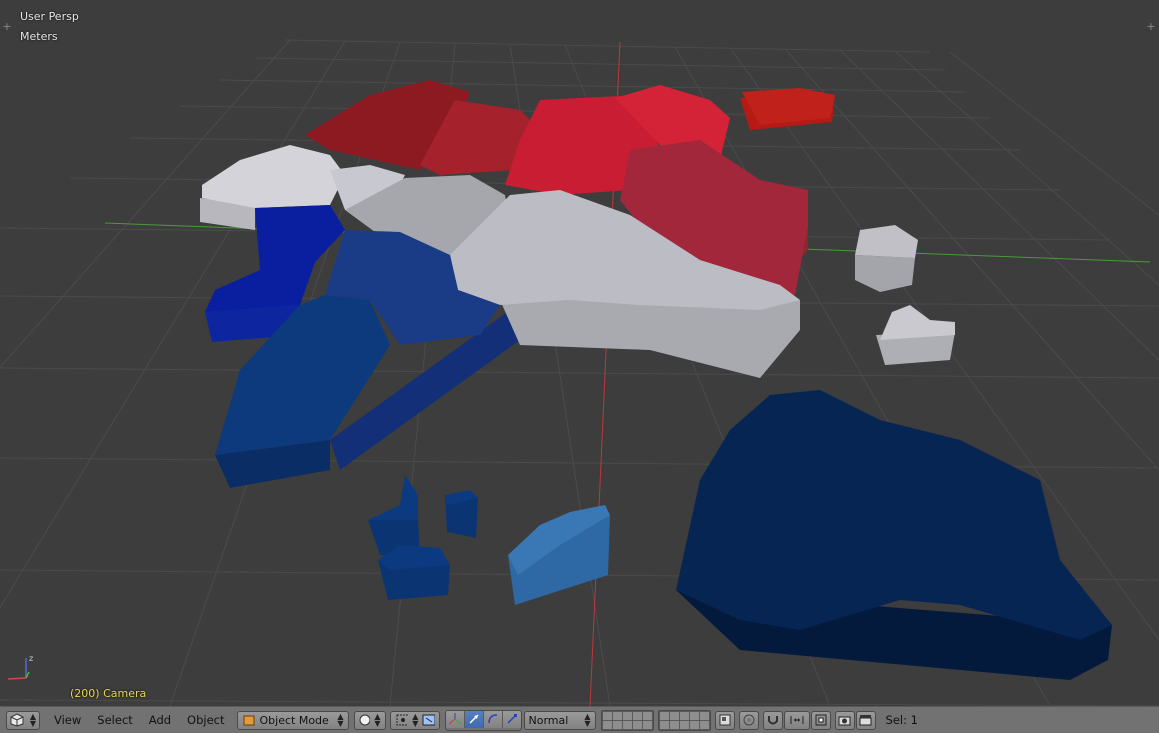 The width and height of the screenshot is (1159, 733). I want to click on manipulate-centers-icon, so click(428, 720).